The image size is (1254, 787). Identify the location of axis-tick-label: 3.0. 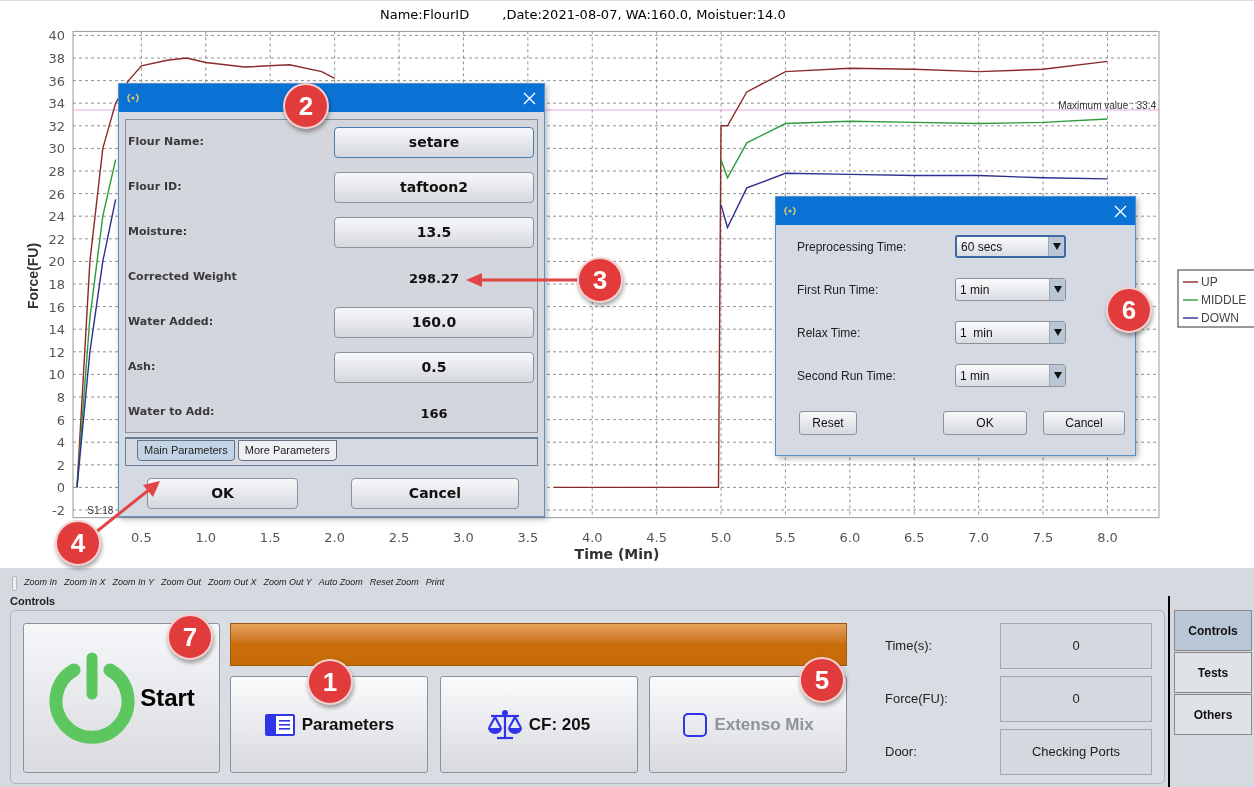
(463, 537).